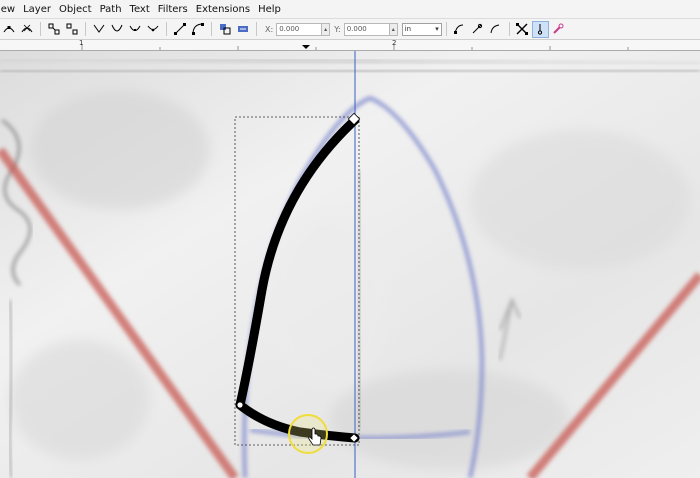  What do you see at coordinates (240, 405) in the screenshot?
I see `path-node` at bounding box center [240, 405].